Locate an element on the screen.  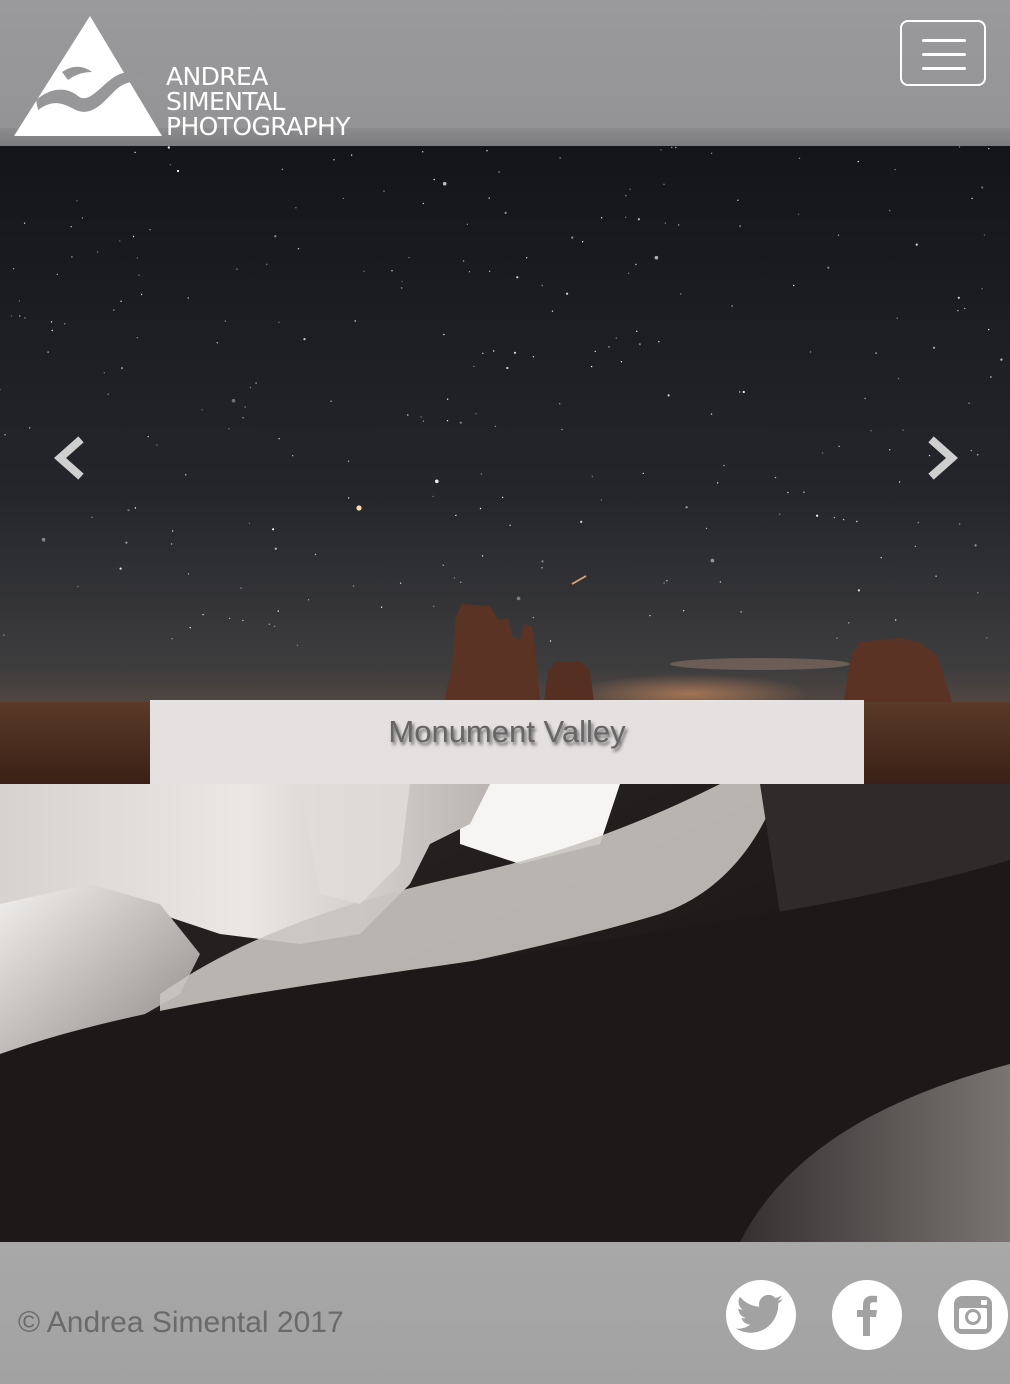
facebook-link is located at coordinates (867, 1315).